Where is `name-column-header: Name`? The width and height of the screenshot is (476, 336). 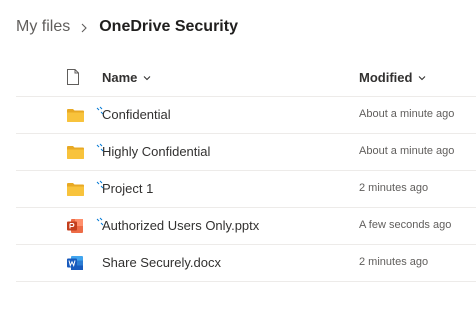 name-column-header: Name is located at coordinates (126, 77).